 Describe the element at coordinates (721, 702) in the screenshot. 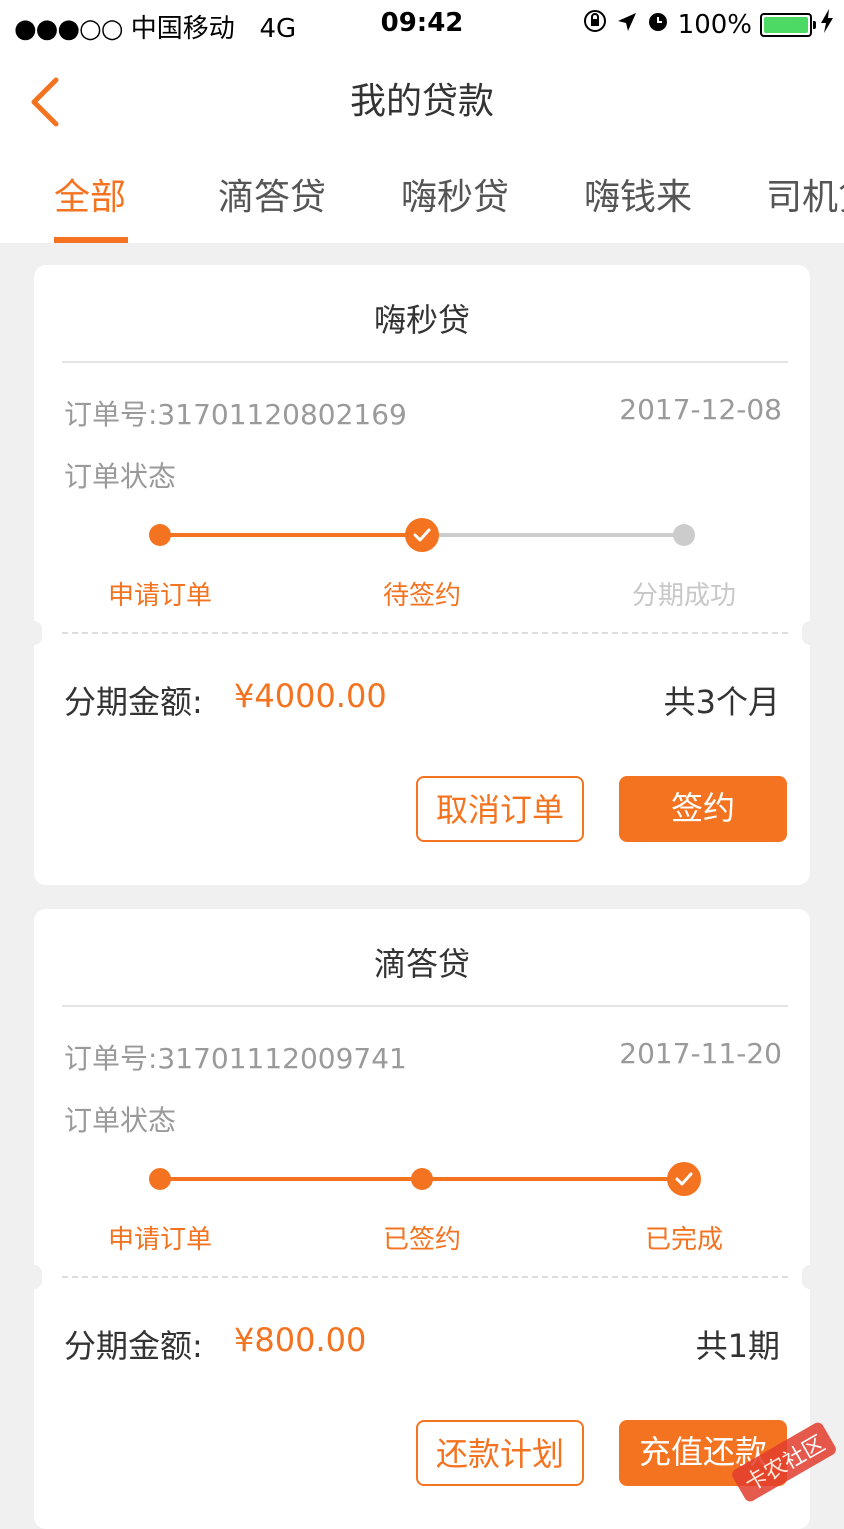

I see `loan-term: 共3个月` at that location.